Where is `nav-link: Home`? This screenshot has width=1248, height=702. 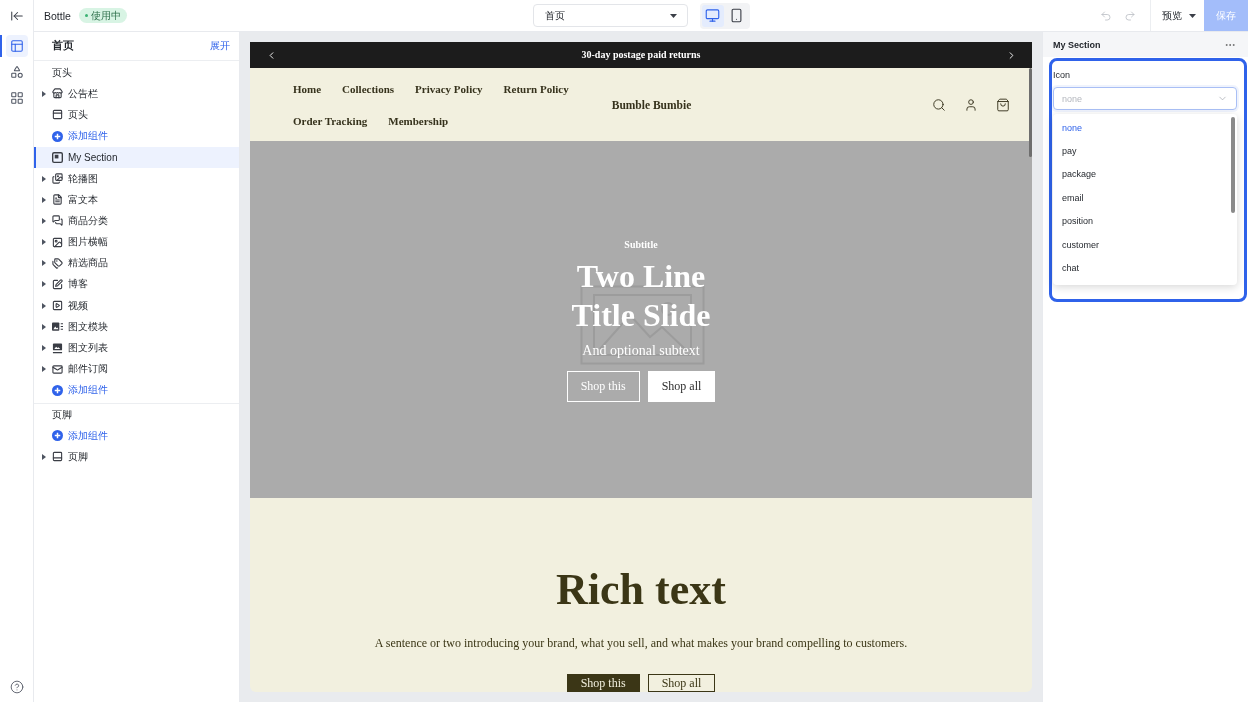
nav-link: Home is located at coordinates (307, 88).